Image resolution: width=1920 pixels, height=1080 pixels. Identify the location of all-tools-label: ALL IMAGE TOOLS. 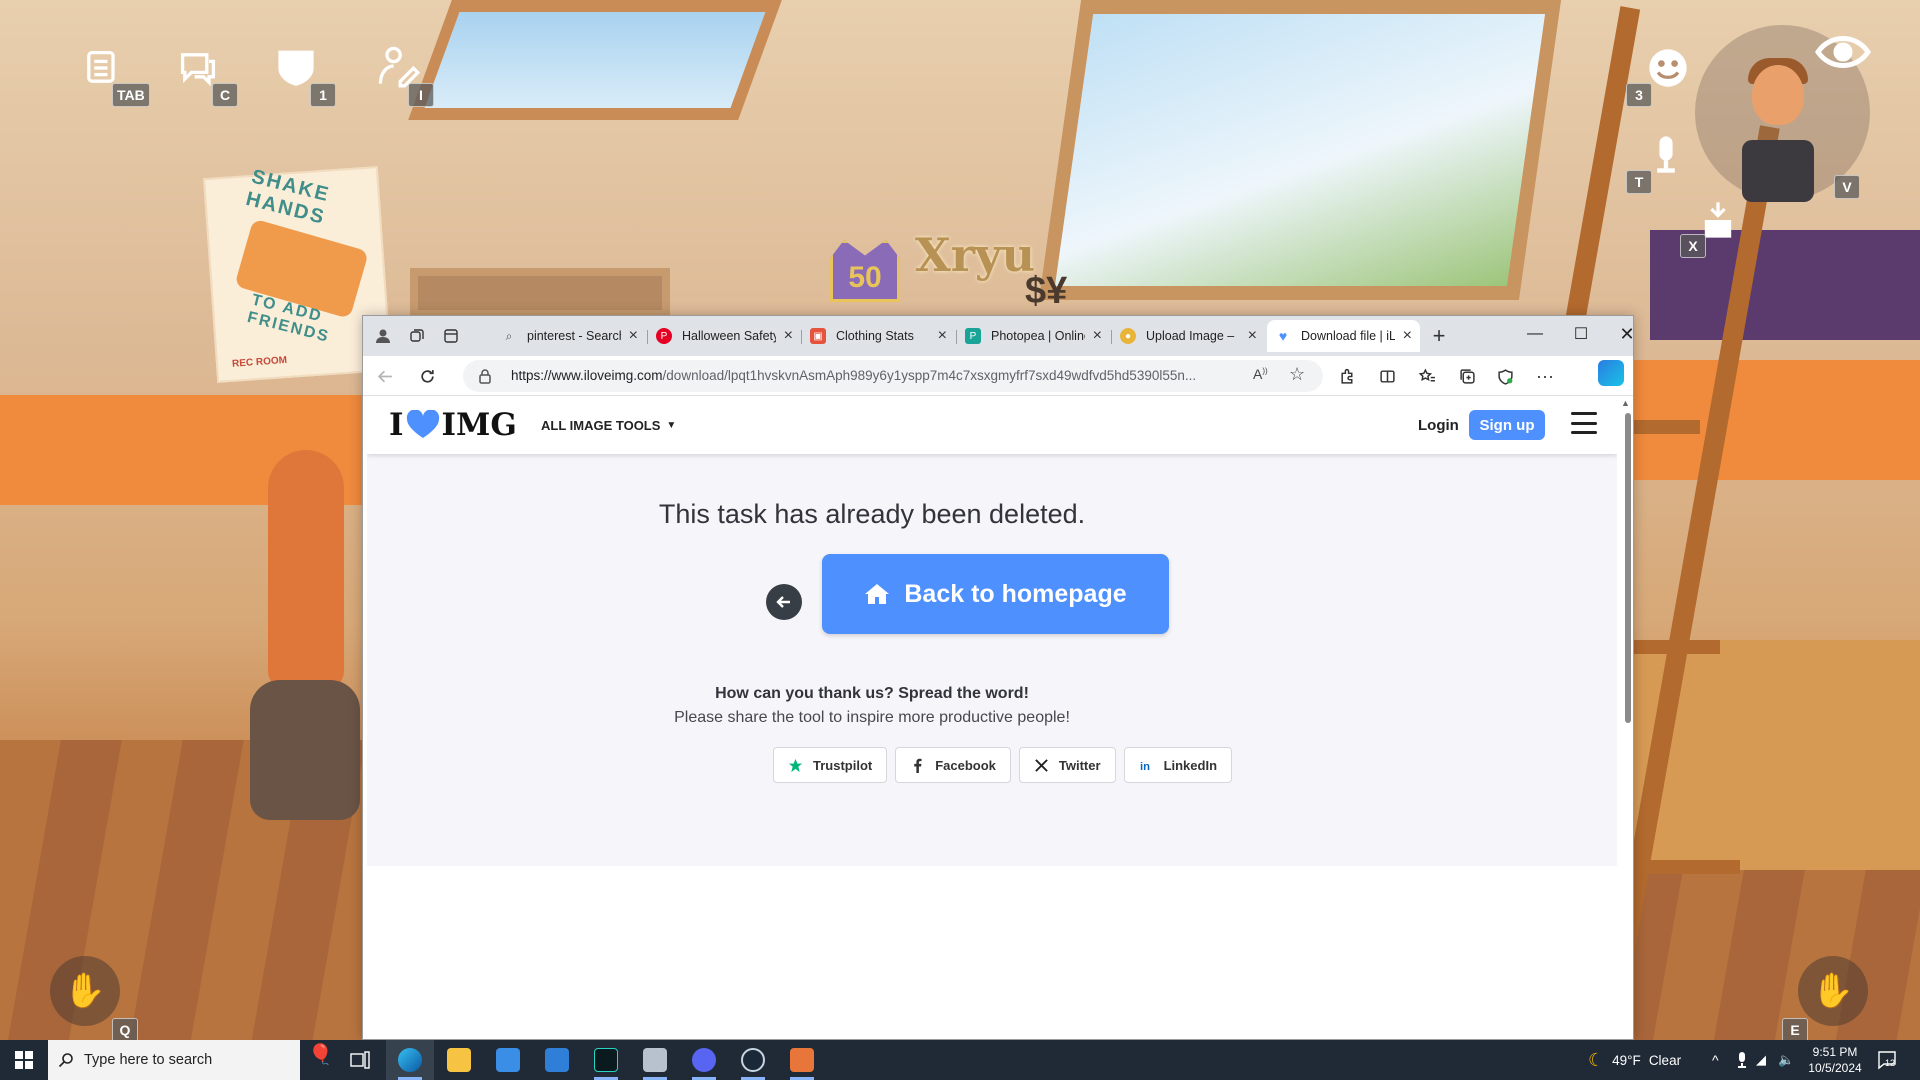
(601, 425).